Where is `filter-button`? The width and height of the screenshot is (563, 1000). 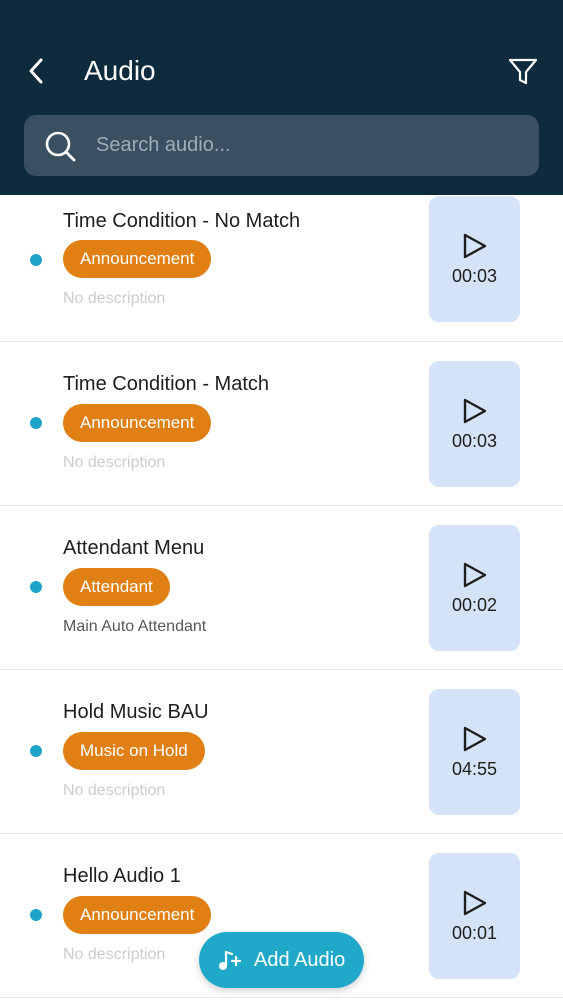
filter-button is located at coordinates (523, 72).